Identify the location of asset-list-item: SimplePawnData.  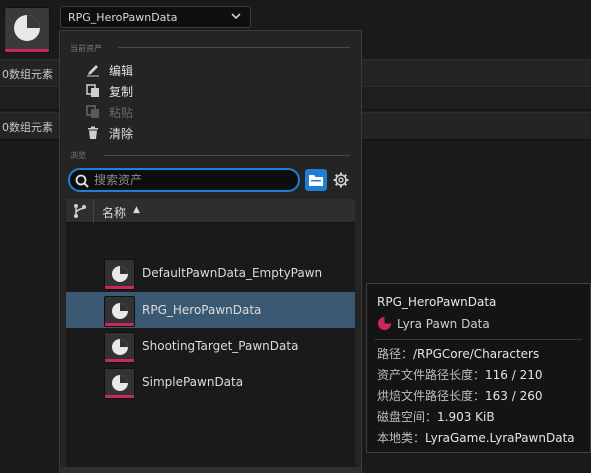
(210, 382).